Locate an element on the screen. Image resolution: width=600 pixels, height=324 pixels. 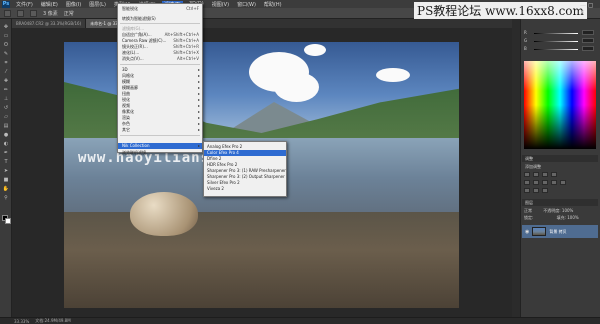
slider-blue: B is located at coordinates (560, 49).